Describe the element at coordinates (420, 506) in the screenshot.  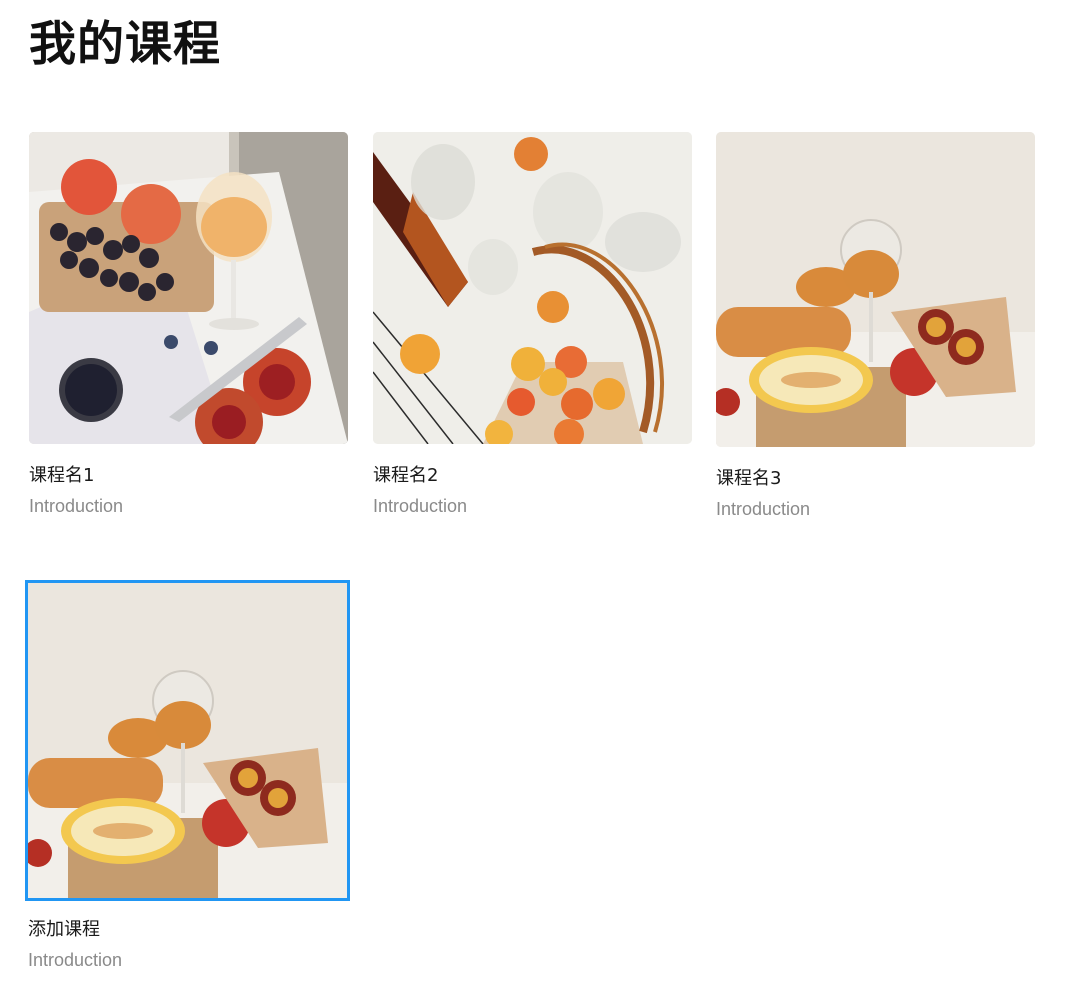
I see `course-subtitle-2: Introduction` at that location.